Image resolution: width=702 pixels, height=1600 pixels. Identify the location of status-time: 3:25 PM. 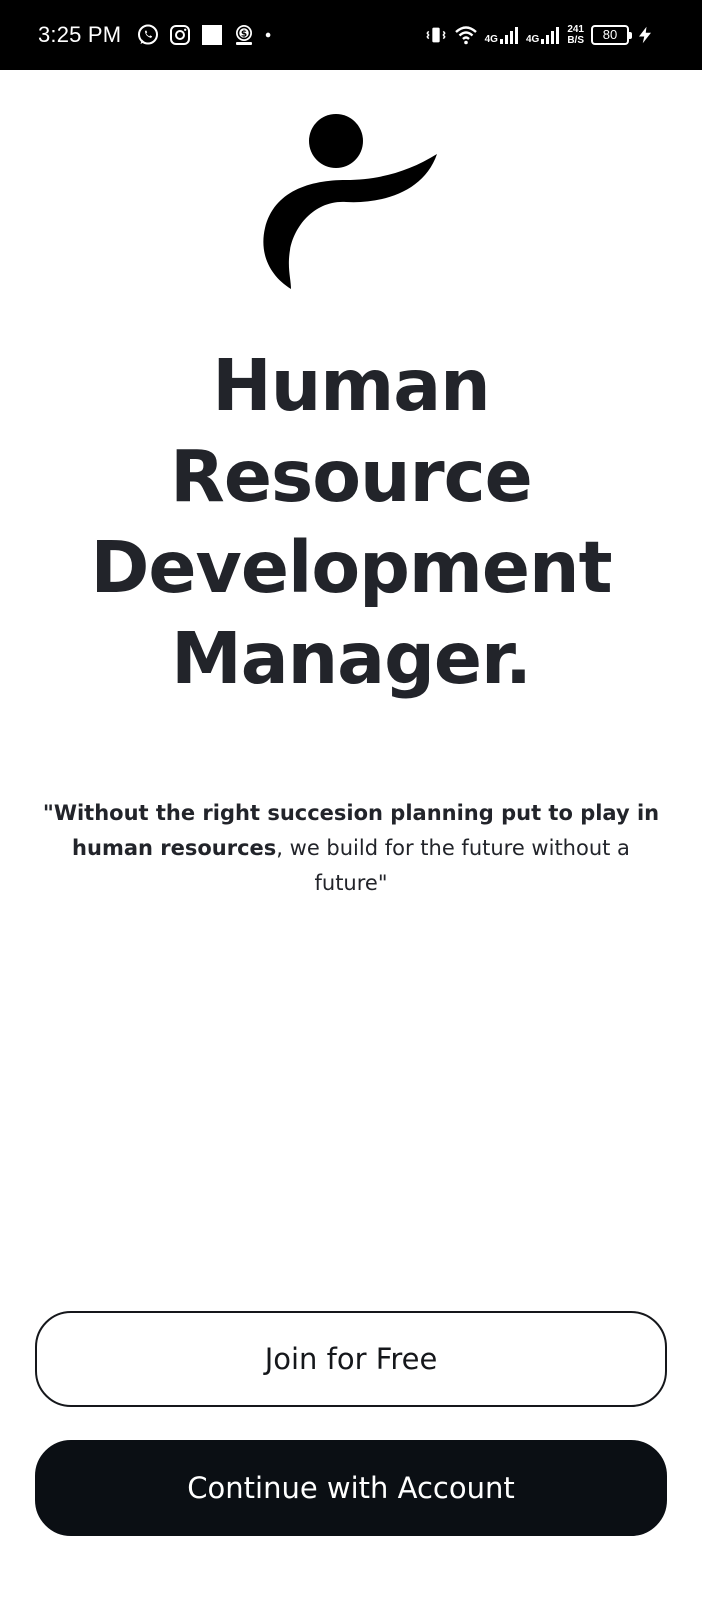
(80, 34).